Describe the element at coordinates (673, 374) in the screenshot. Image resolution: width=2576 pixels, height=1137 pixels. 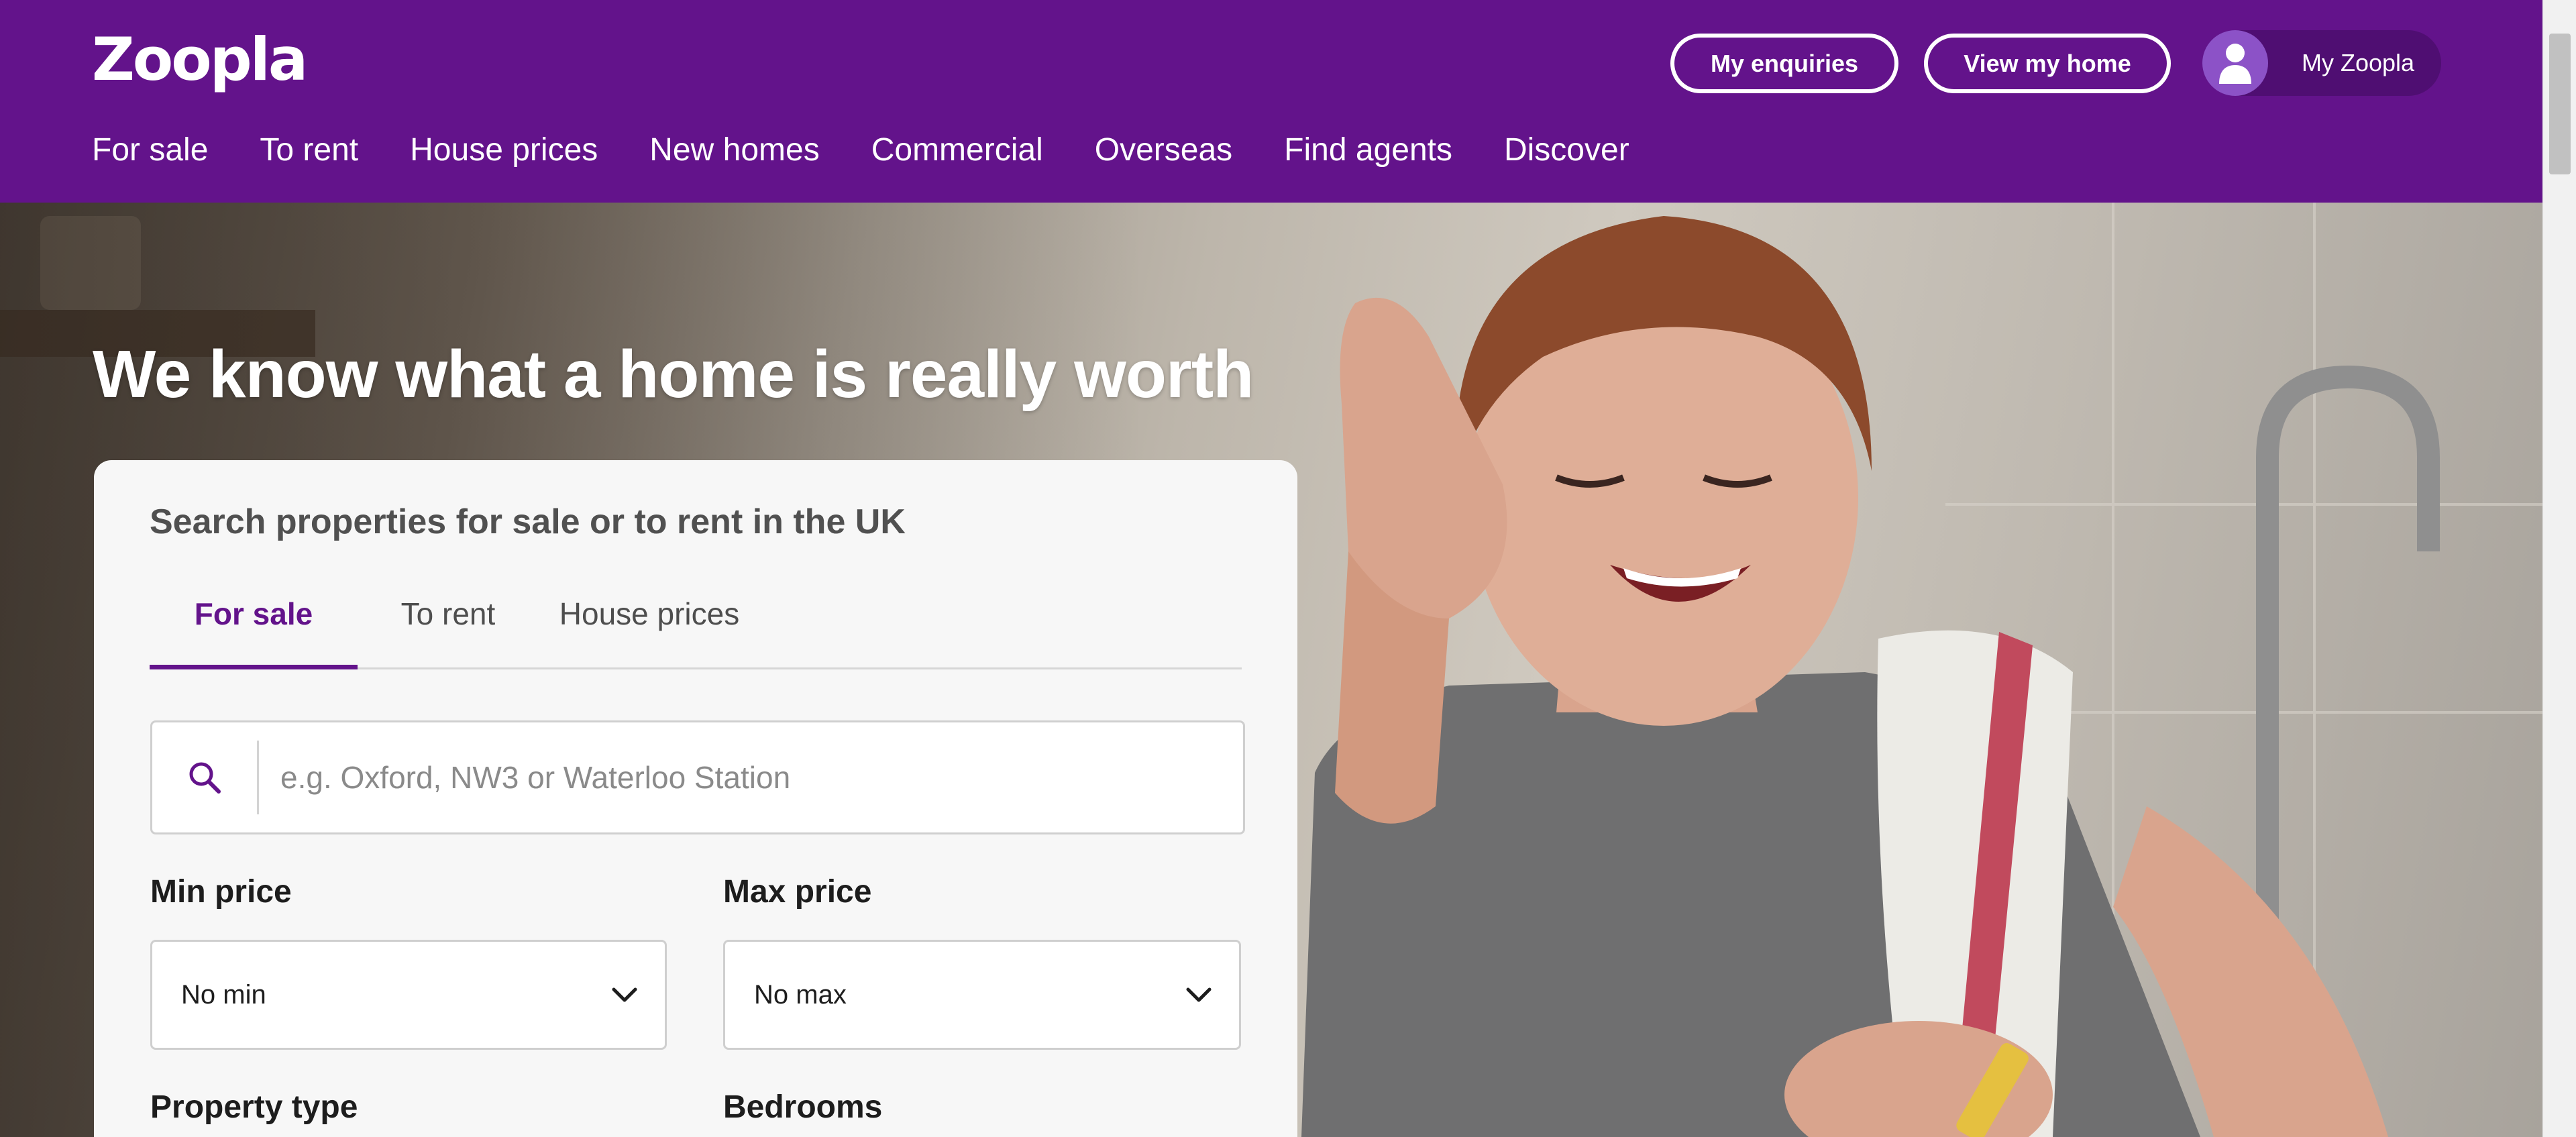
I see `hero-title: We know what a home is really worth` at that location.